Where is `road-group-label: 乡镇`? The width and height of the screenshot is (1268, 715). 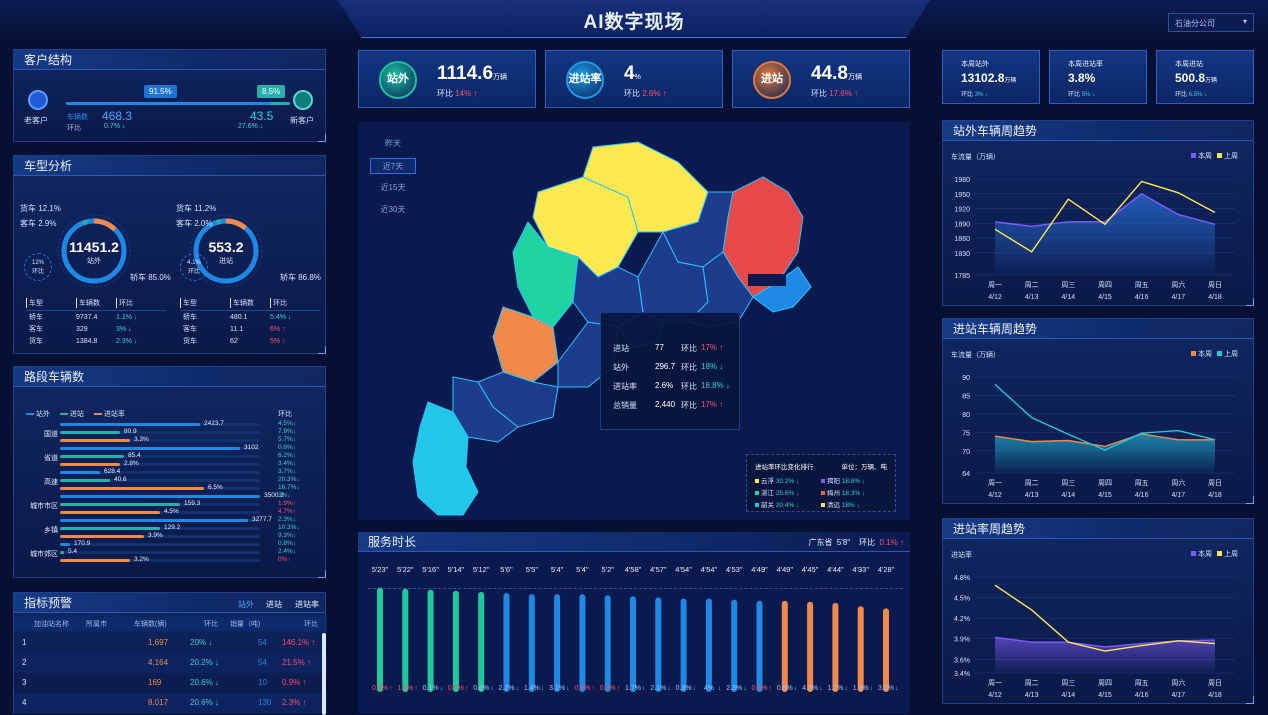 road-group-label: 乡镇 is located at coordinates (51, 530).